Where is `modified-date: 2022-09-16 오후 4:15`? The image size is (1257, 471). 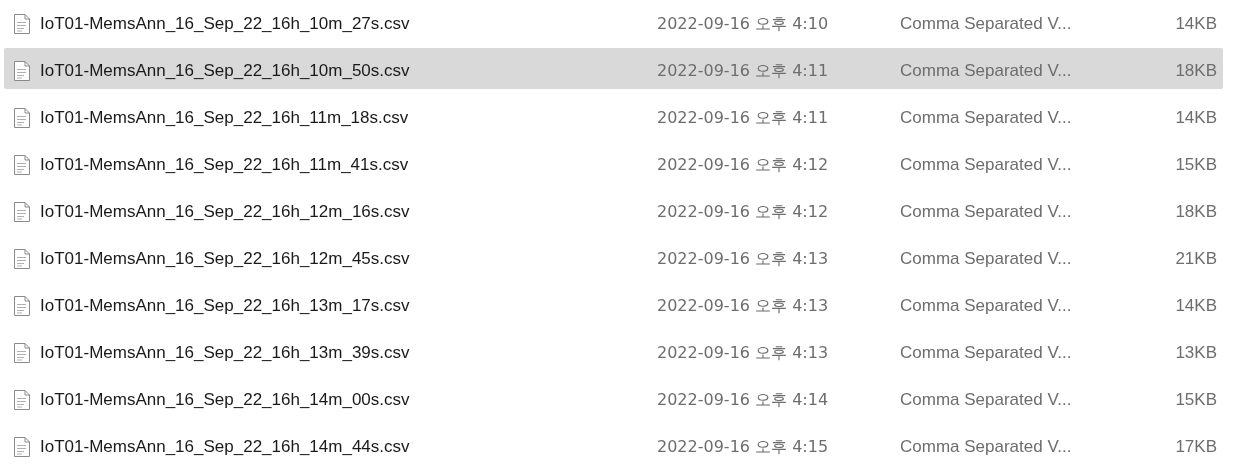
modified-date: 2022-09-16 오후 4:15 is located at coordinates (743, 447).